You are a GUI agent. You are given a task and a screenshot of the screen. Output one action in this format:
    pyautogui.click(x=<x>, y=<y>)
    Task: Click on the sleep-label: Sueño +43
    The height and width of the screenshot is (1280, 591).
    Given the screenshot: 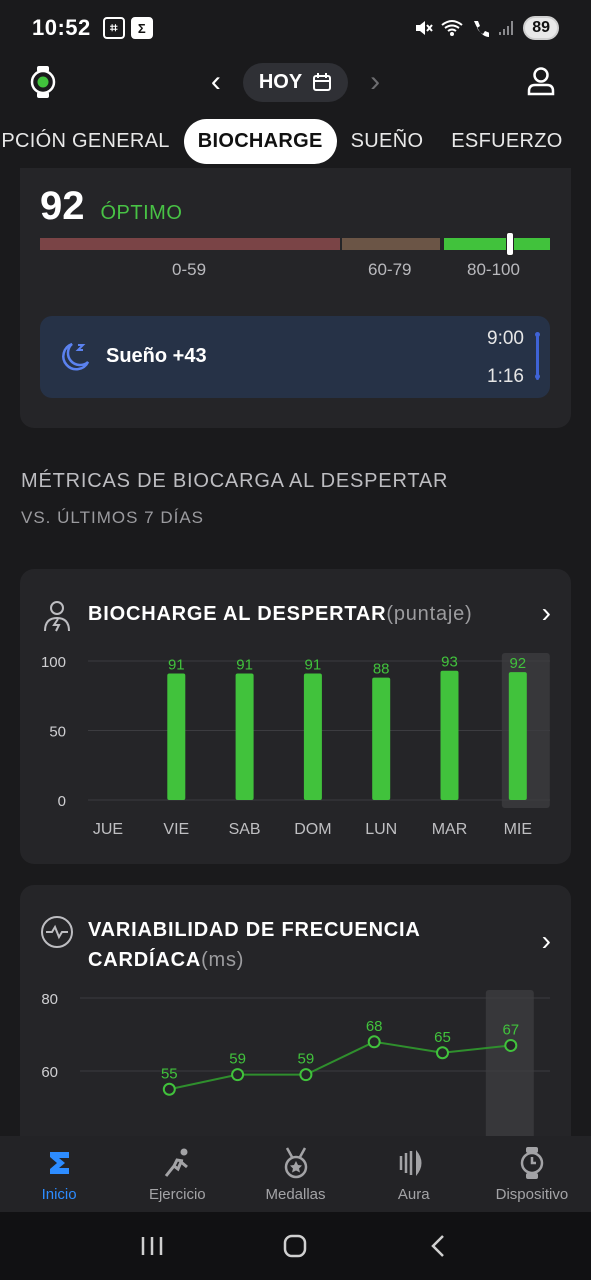 What is the action you would take?
    pyautogui.click(x=156, y=356)
    